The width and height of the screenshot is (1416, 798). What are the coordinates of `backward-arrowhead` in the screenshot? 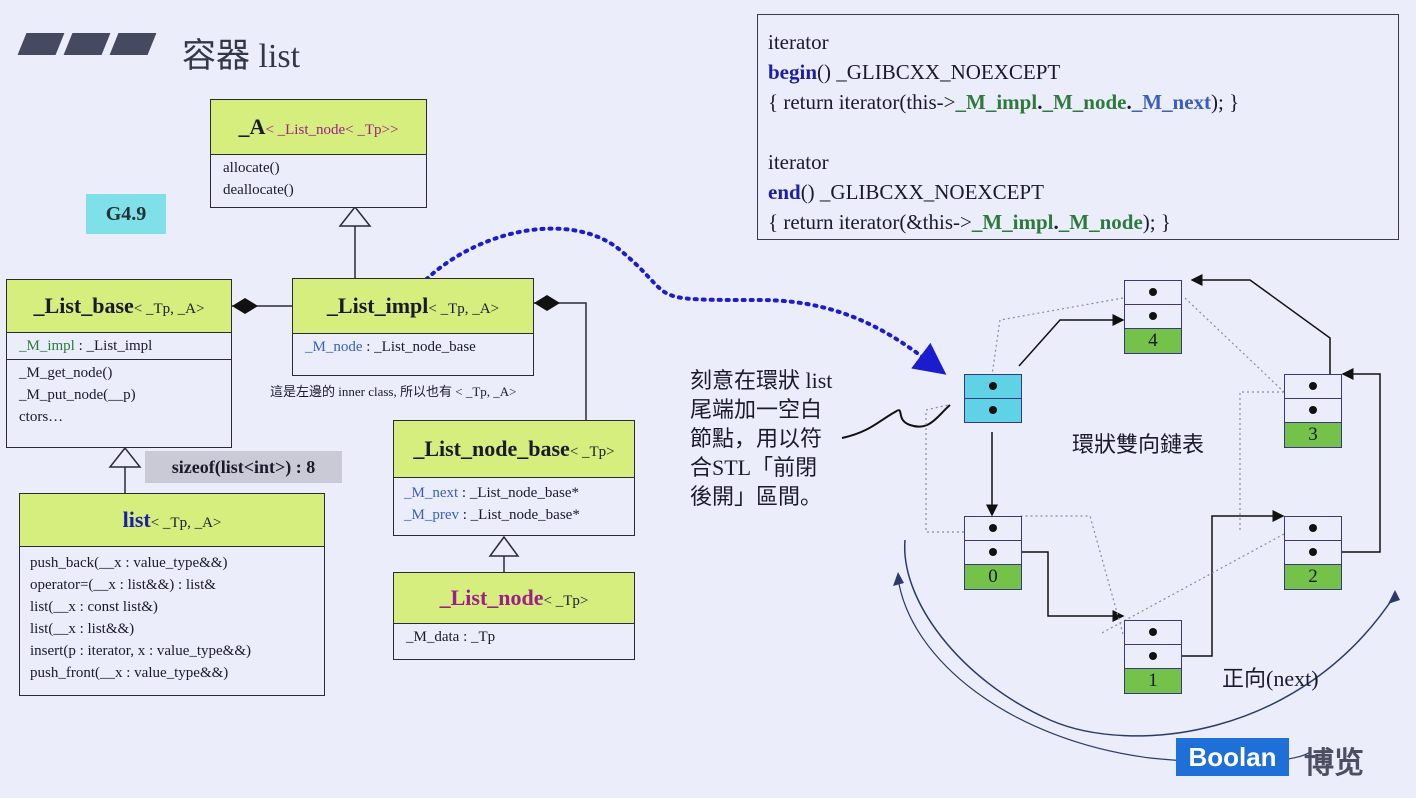 It's located at (898, 579).